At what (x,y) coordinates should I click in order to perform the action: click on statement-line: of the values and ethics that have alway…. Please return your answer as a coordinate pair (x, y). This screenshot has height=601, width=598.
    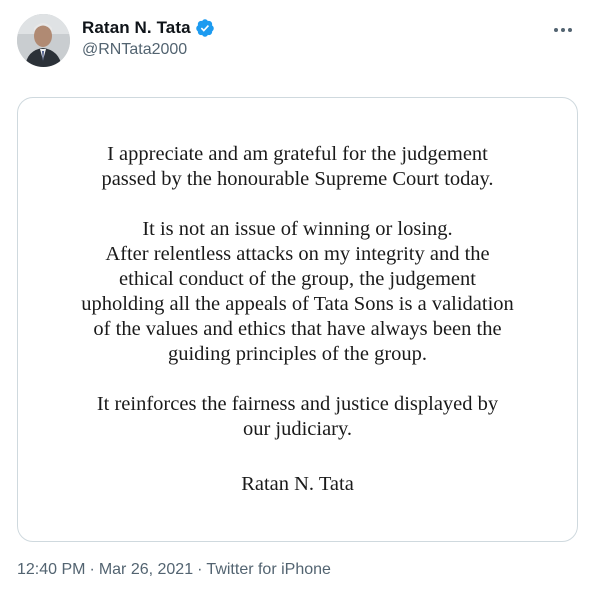
    Looking at the image, I should click on (297, 329).